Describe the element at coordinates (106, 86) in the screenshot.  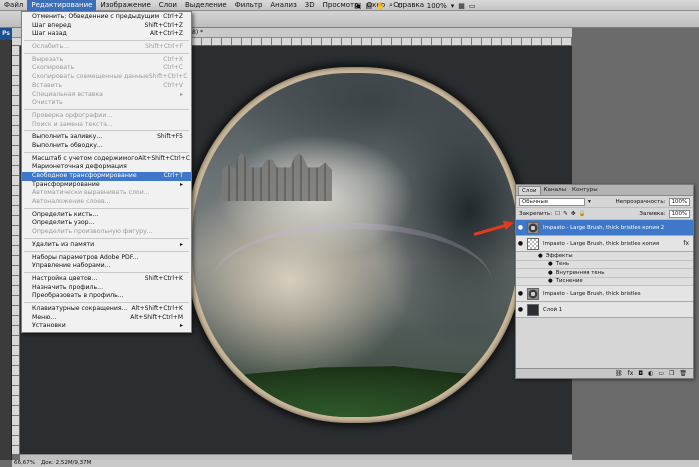
I see `edit-menu-item: Вставить Ctrl+V` at that location.